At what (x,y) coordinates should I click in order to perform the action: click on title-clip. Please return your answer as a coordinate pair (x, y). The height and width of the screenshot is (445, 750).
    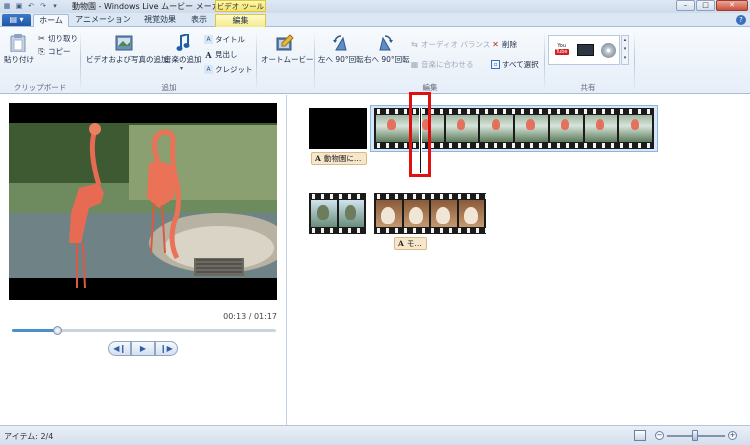
    Looking at the image, I should click on (338, 128).